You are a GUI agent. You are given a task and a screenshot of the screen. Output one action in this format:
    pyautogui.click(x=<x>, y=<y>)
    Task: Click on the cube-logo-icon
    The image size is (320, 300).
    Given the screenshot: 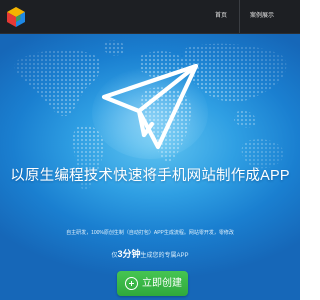 What is the action you would take?
    pyautogui.click(x=16, y=17)
    